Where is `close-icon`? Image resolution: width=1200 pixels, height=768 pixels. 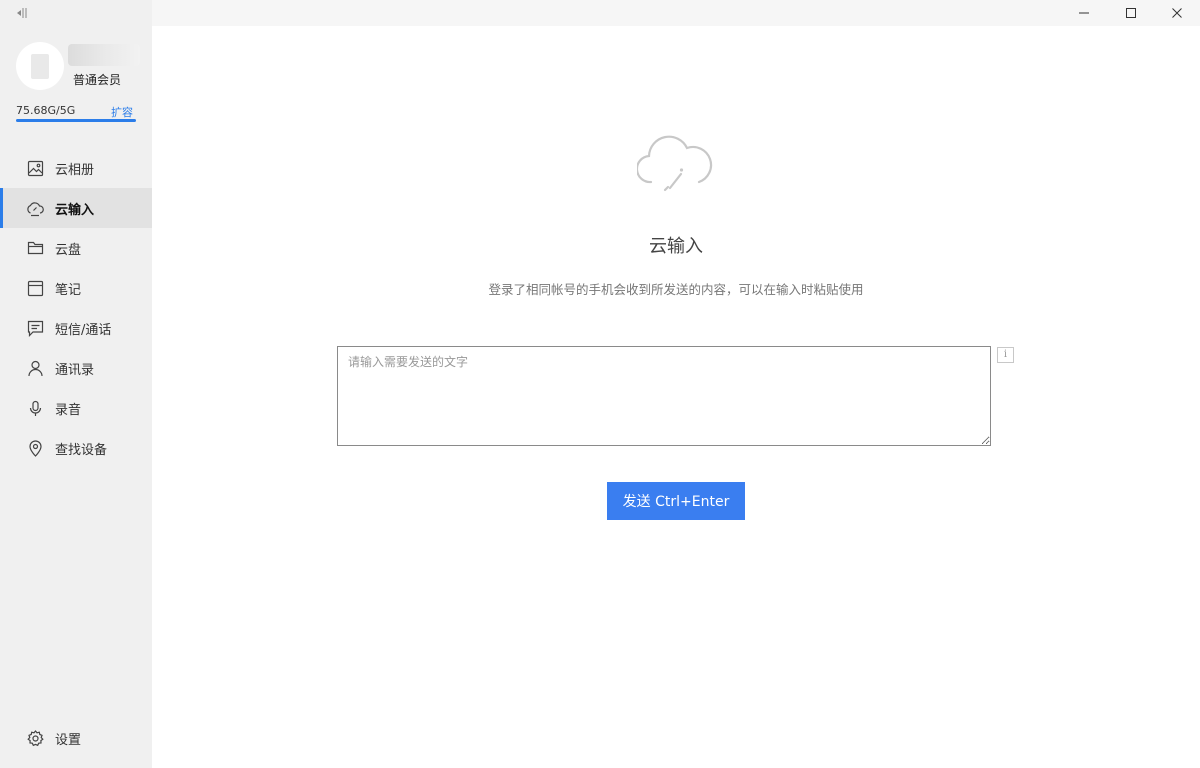 close-icon is located at coordinates (1177, 13).